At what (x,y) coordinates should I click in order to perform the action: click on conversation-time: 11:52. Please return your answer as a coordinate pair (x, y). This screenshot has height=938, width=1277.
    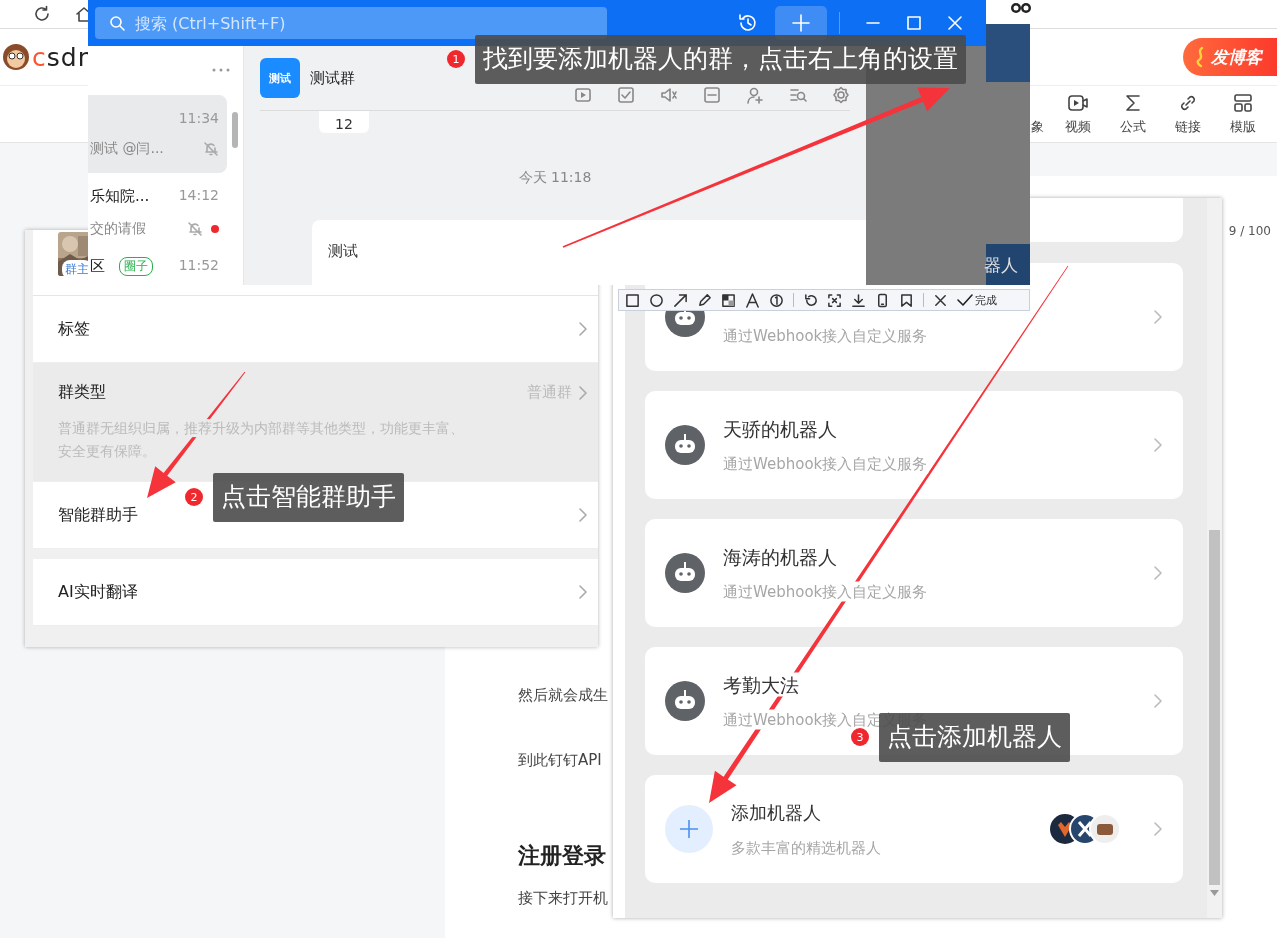
    Looking at the image, I should click on (198, 266).